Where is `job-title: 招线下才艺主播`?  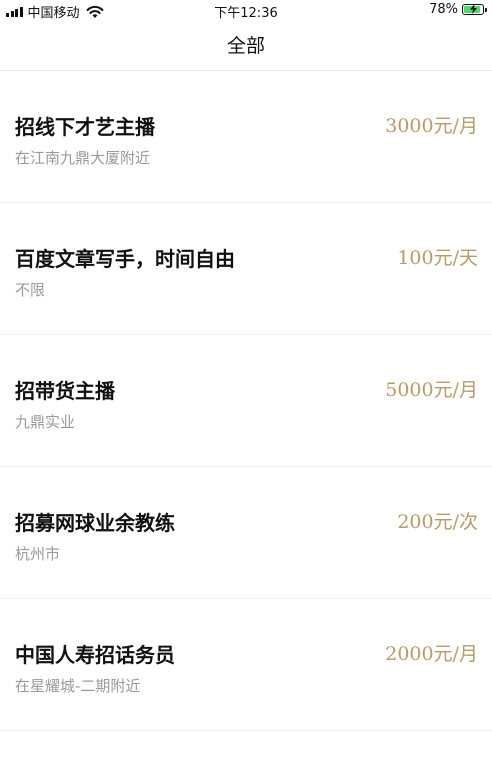
job-title: 招线下才艺主播 is located at coordinates (85, 127).